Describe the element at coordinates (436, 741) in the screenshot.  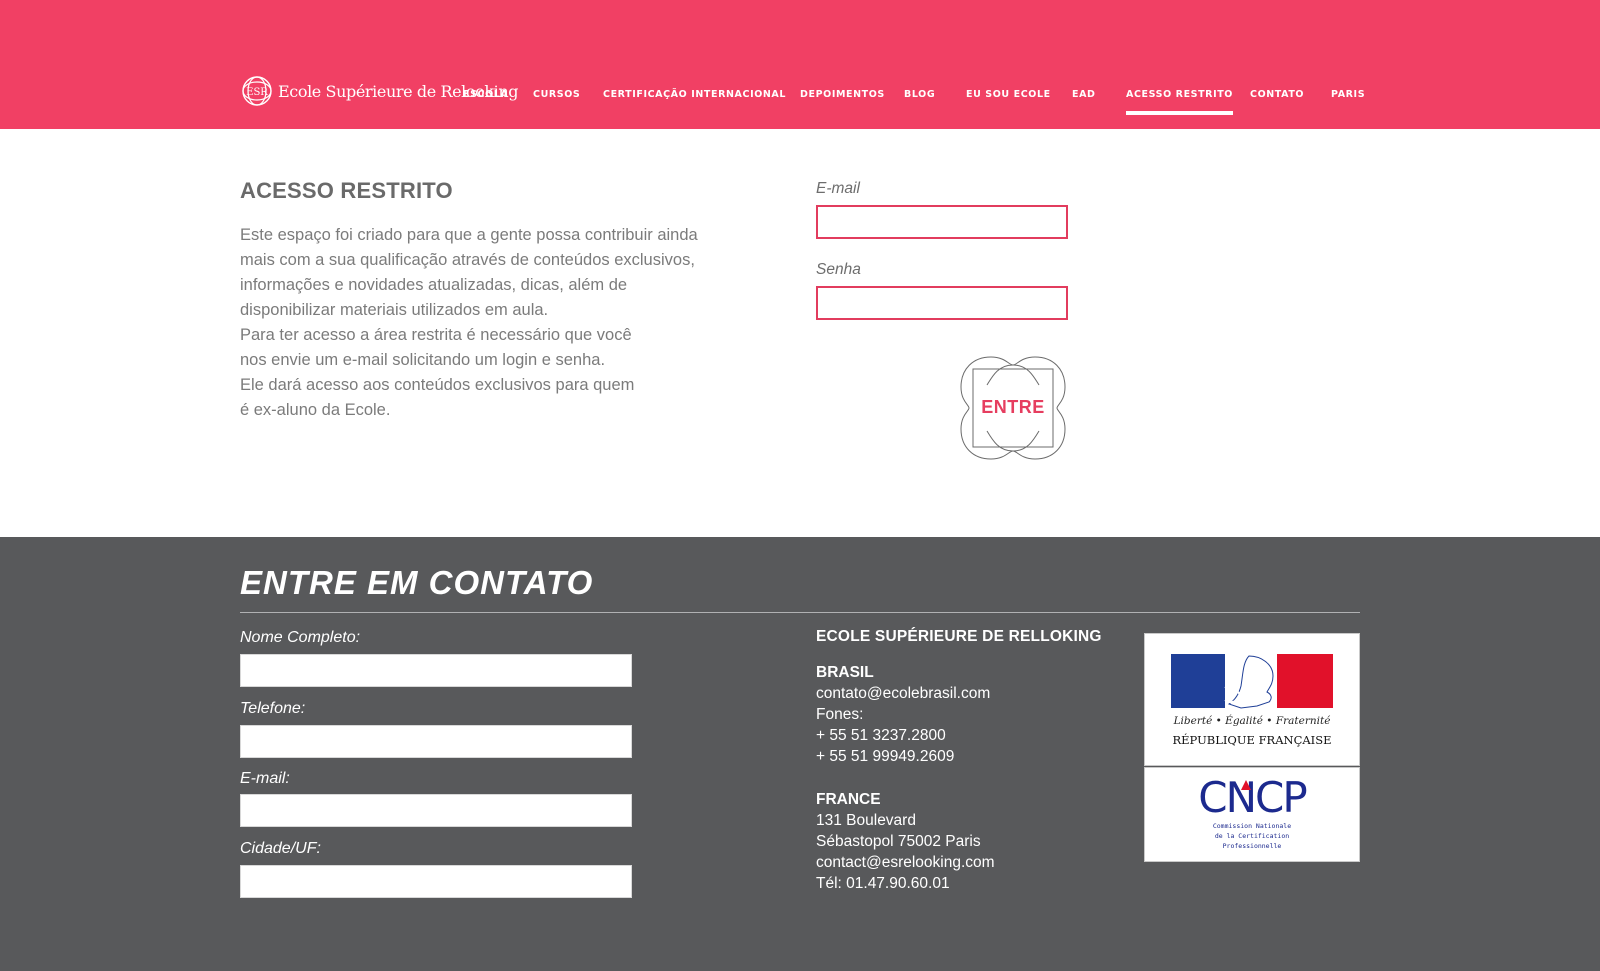
I see `phone-input` at that location.